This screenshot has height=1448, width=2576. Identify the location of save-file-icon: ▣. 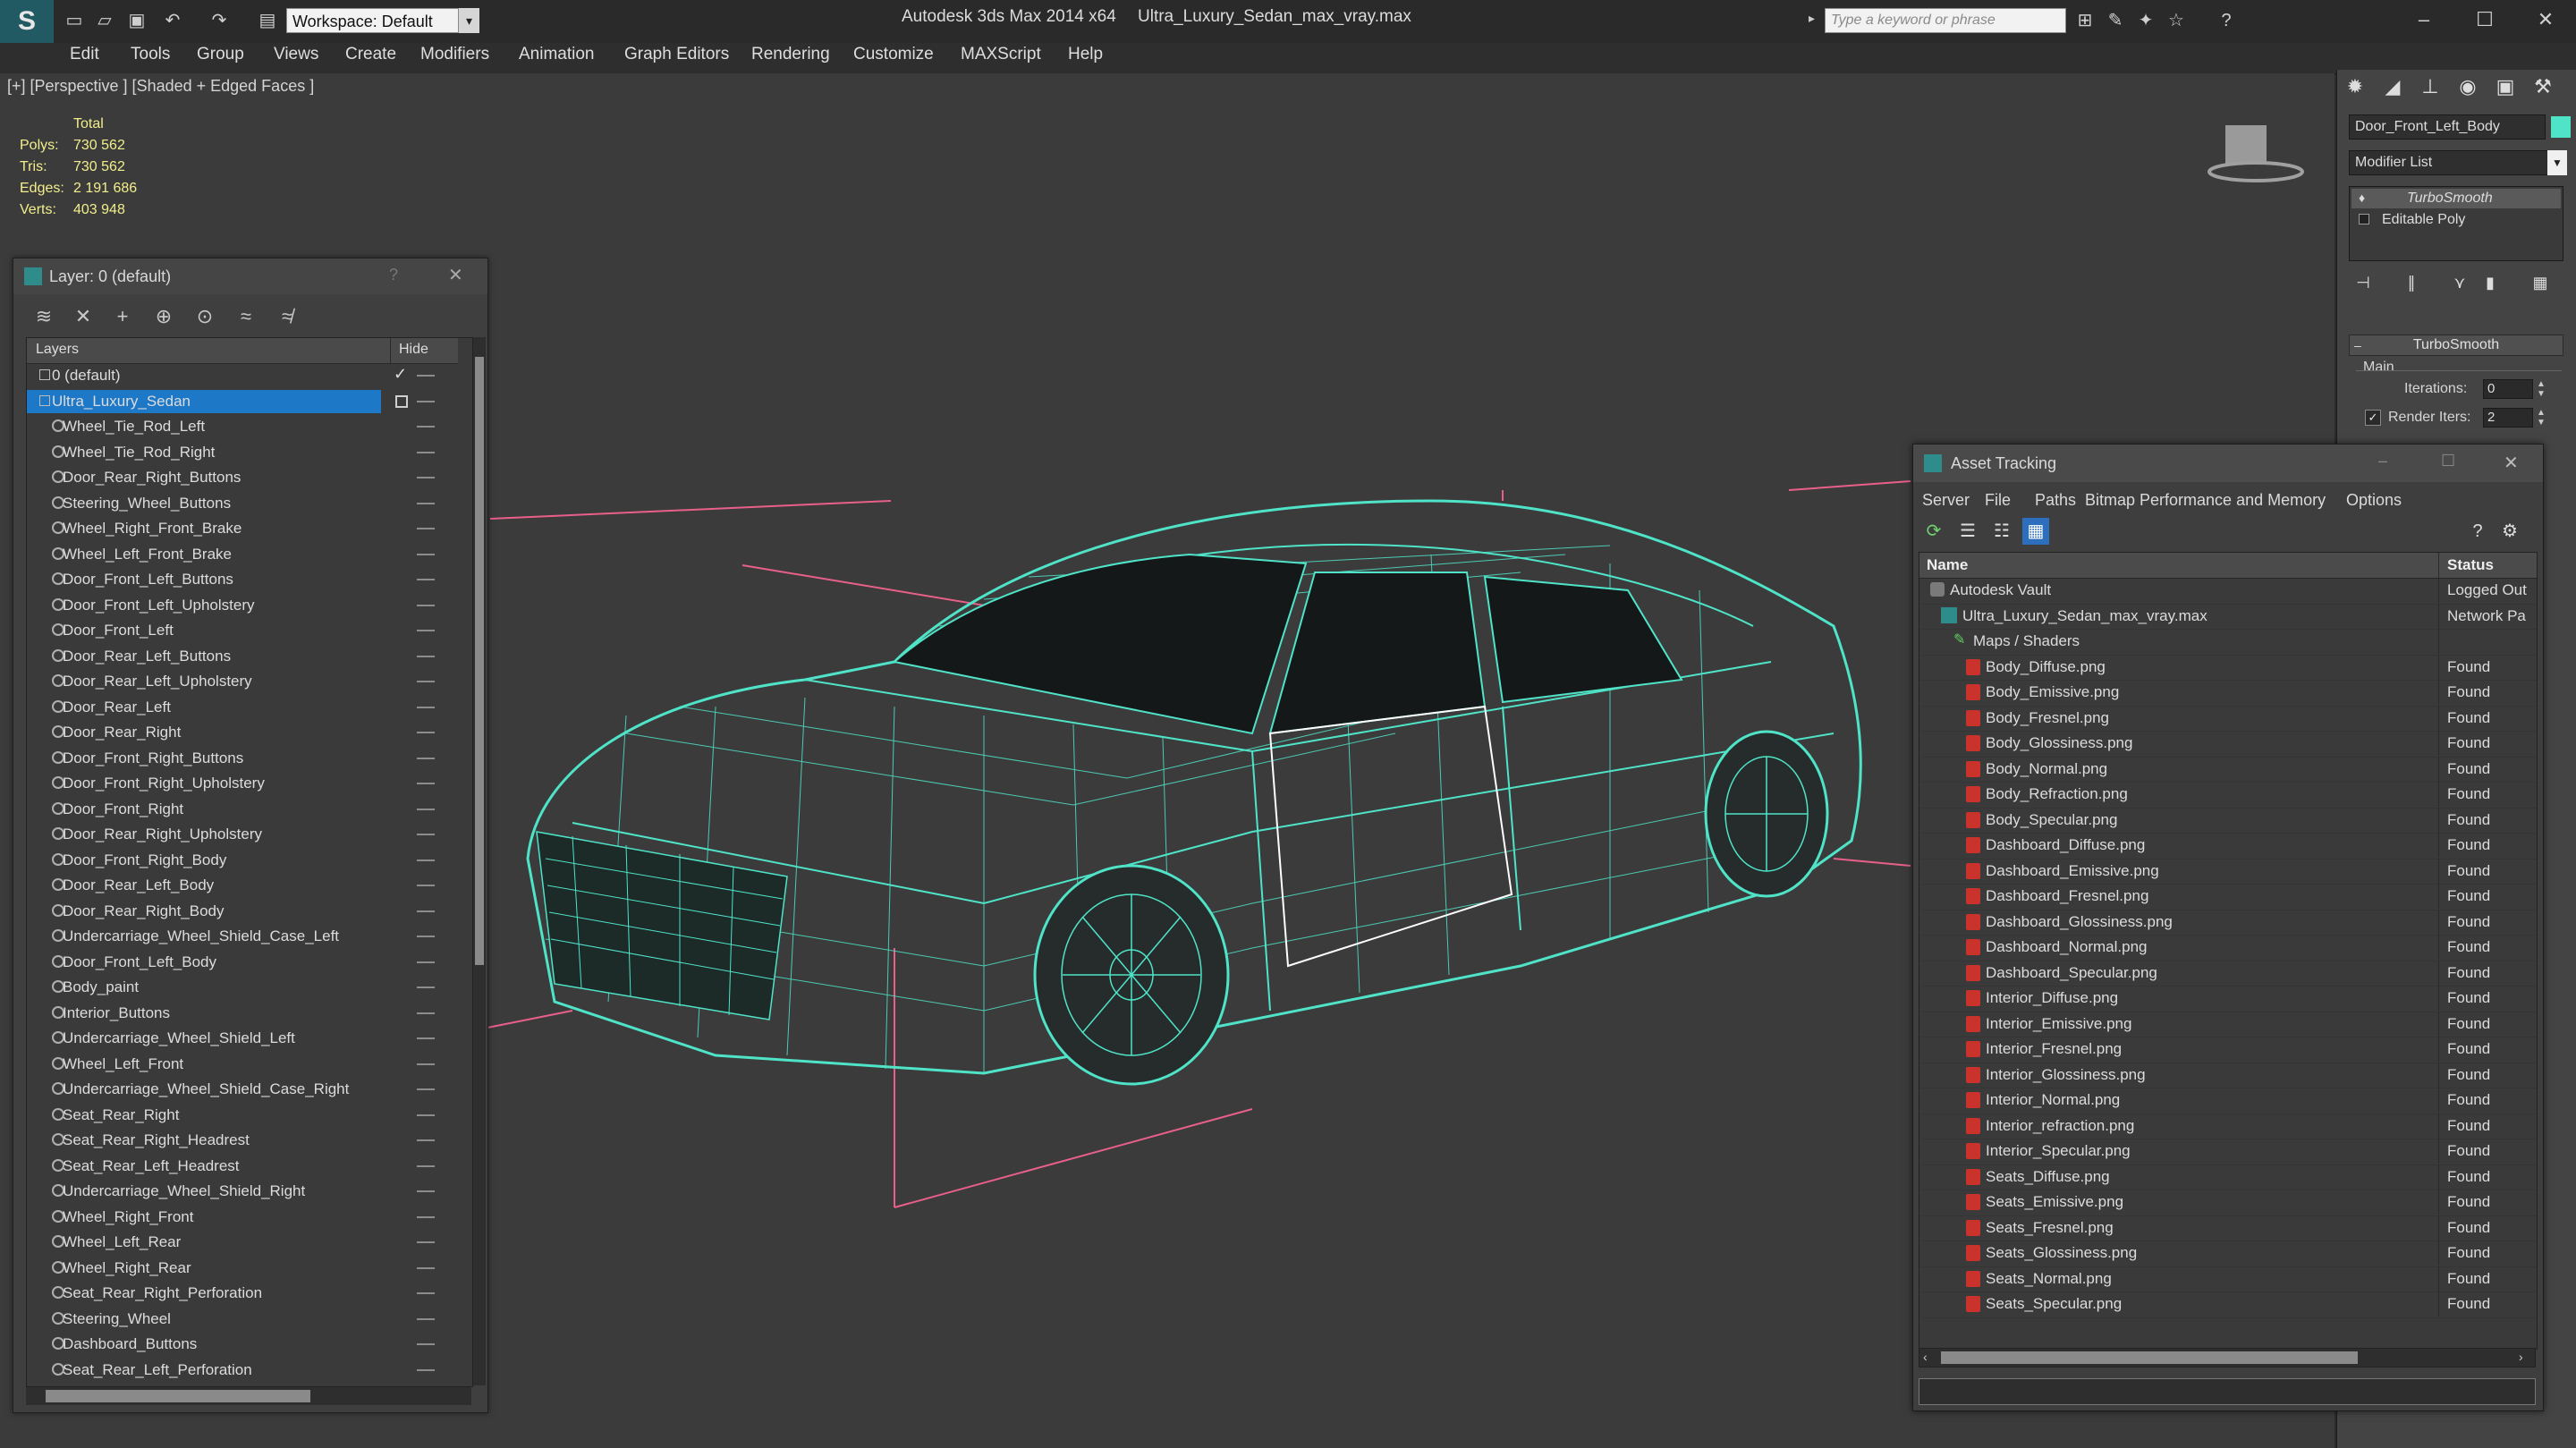
(136, 20).